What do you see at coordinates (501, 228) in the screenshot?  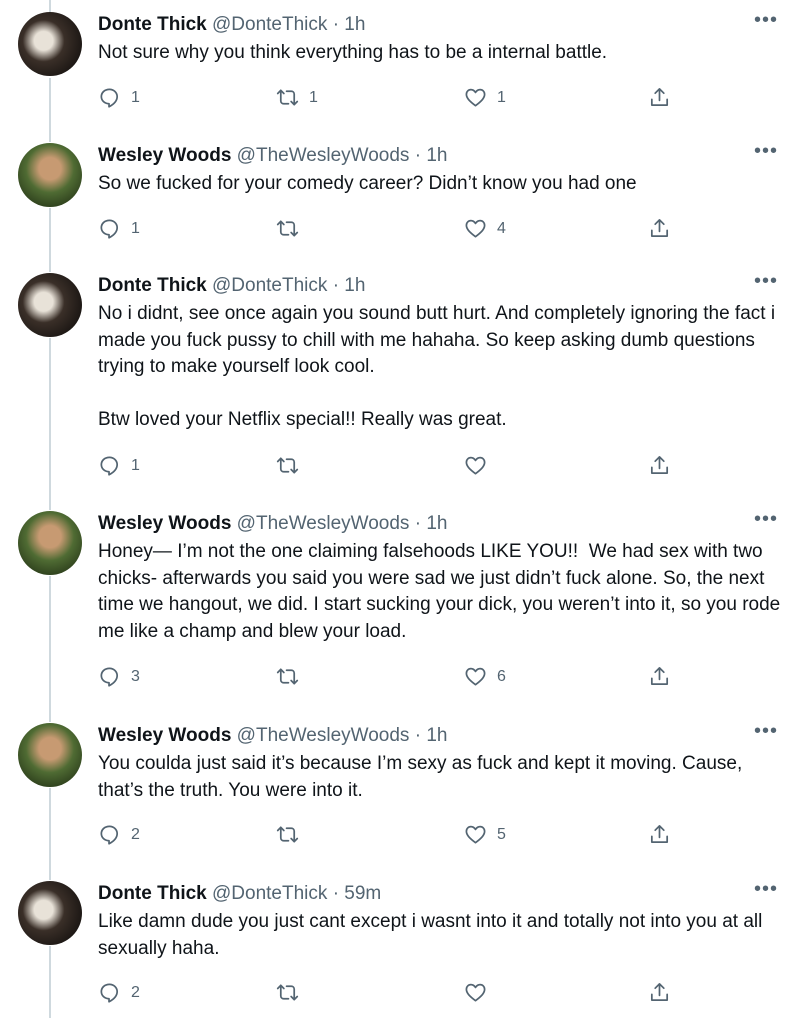 I see `like-count: 4` at bounding box center [501, 228].